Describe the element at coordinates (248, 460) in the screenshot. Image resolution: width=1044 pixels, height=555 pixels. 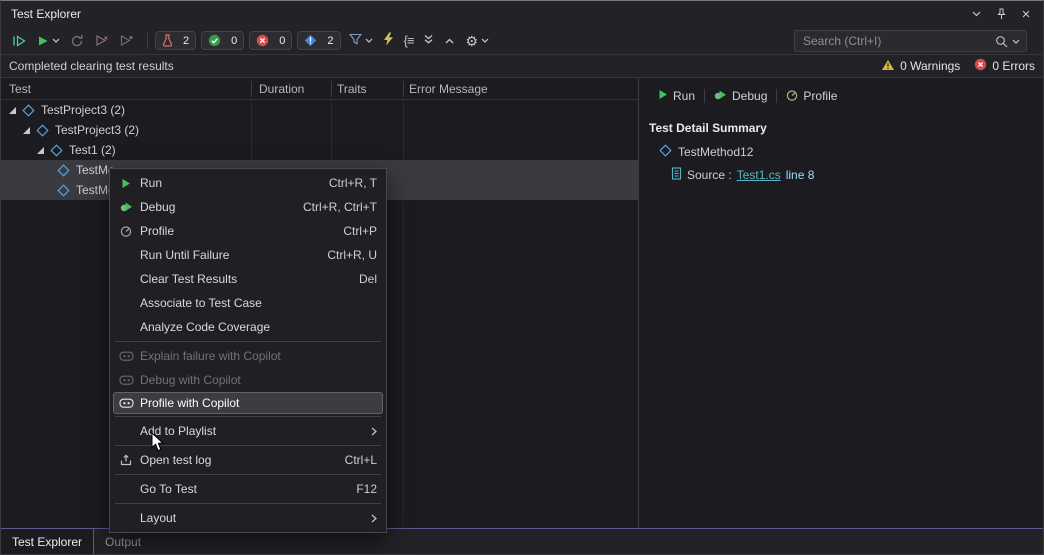
I see `menu-item-open-test-log: Open test log Ctrl+L` at that location.